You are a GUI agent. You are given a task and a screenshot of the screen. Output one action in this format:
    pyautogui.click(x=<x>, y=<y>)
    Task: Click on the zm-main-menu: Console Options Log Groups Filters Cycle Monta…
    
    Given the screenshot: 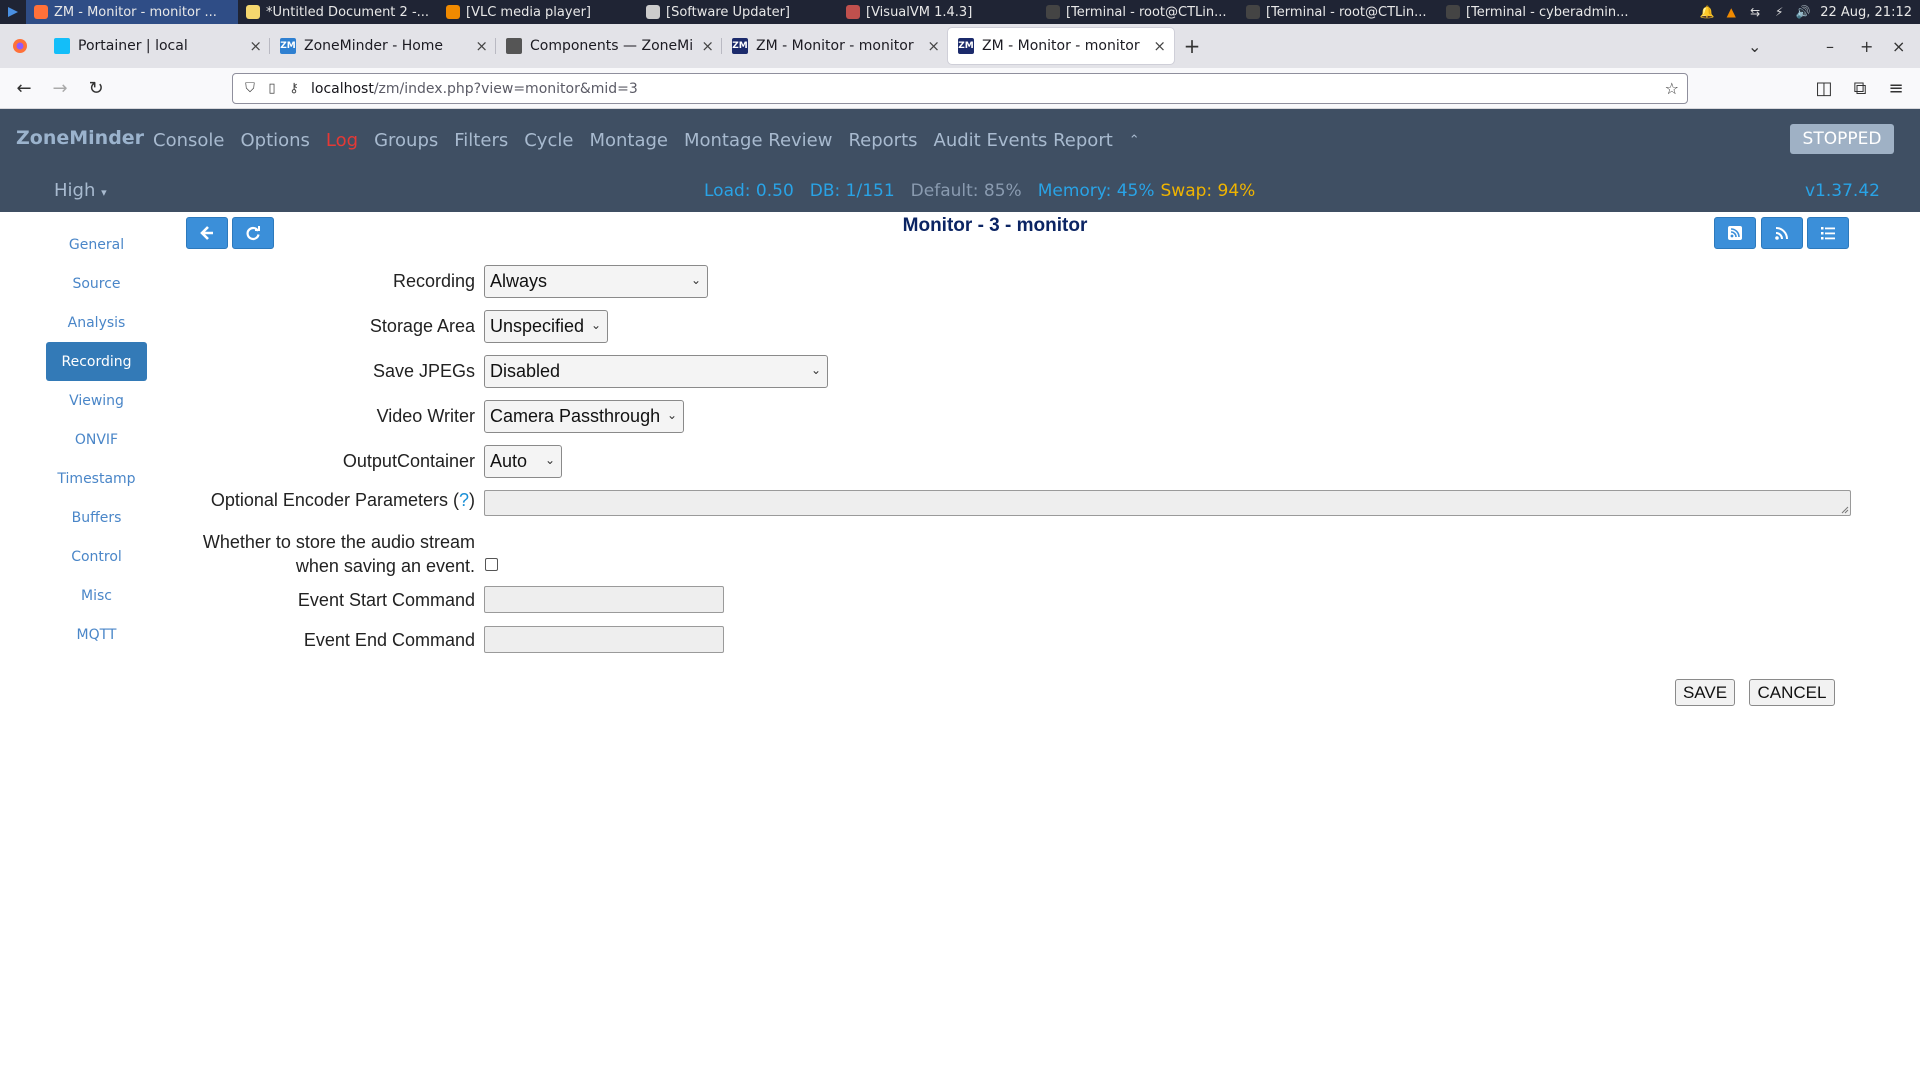 What is the action you would take?
    pyautogui.click(x=646, y=140)
    